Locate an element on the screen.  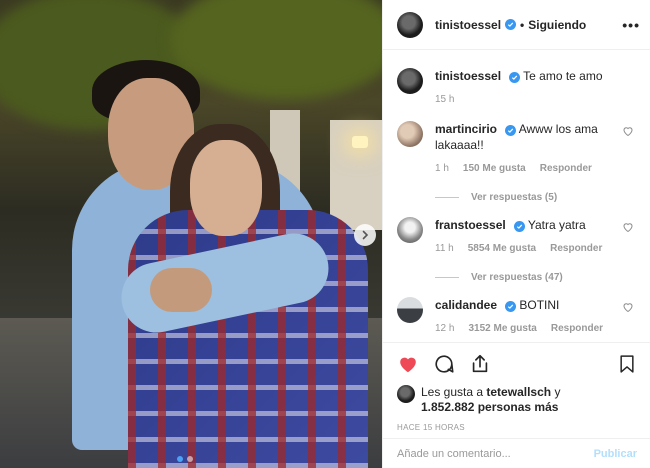
carousel-dot is located at coordinates (190, 459).